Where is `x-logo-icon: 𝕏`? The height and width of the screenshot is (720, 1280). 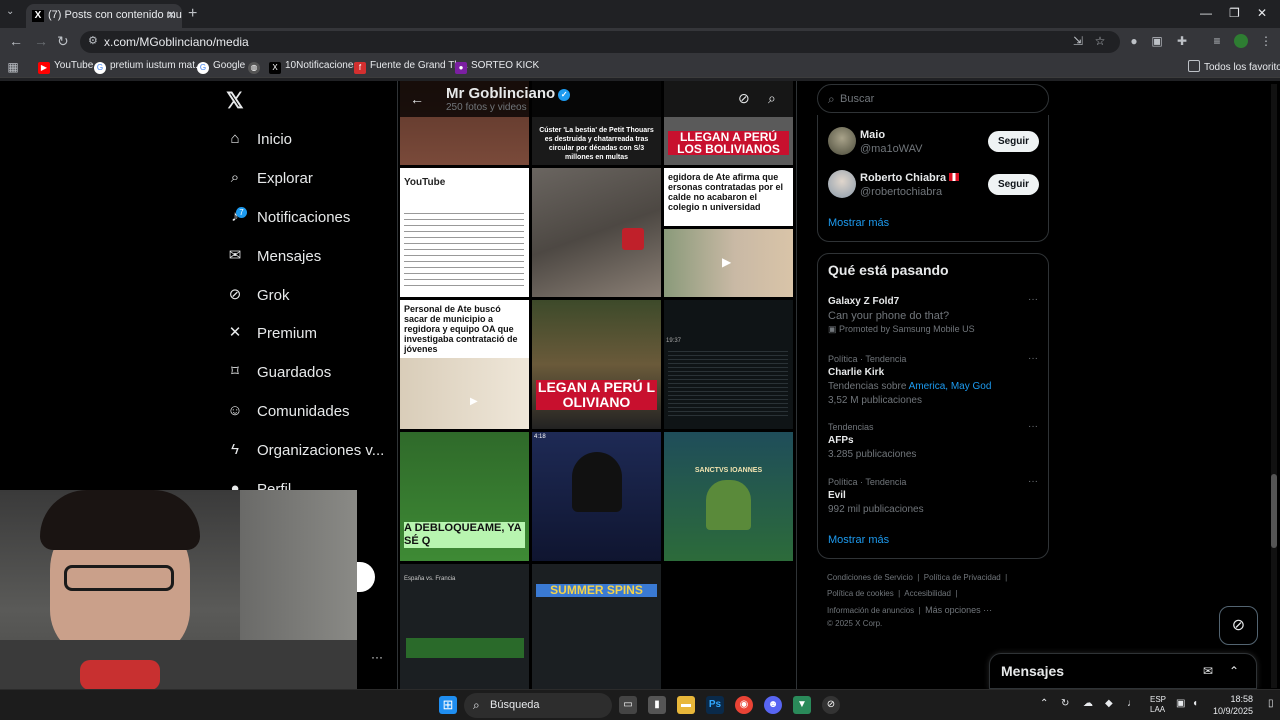 x-logo-icon: 𝕏 is located at coordinates (235, 101).